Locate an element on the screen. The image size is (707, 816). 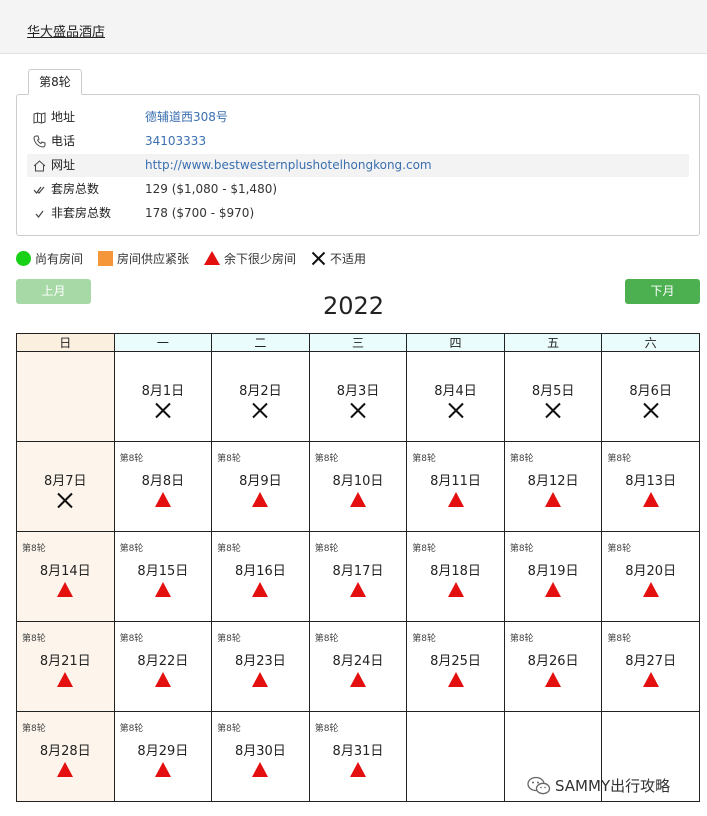
day-cell: 第8轮 8月29日 is located at coordinates (163, 756).